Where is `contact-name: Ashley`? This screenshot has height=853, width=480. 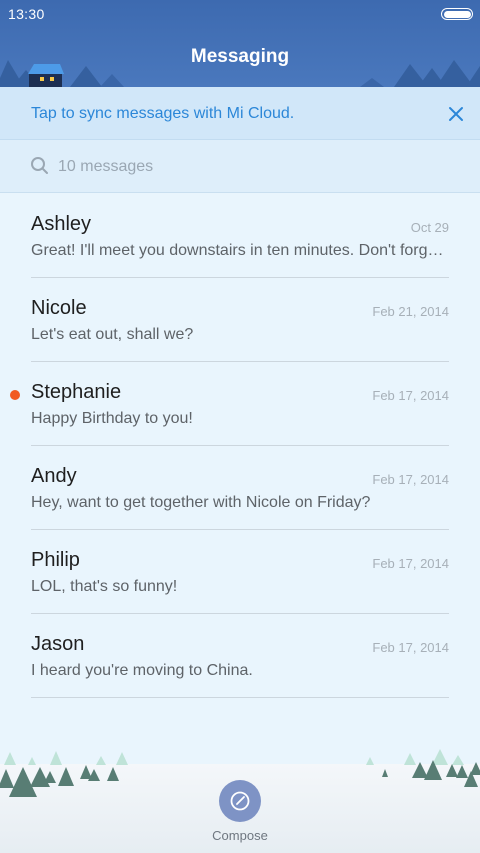
contact-name: Ashley is located at coordinates (61, 224).